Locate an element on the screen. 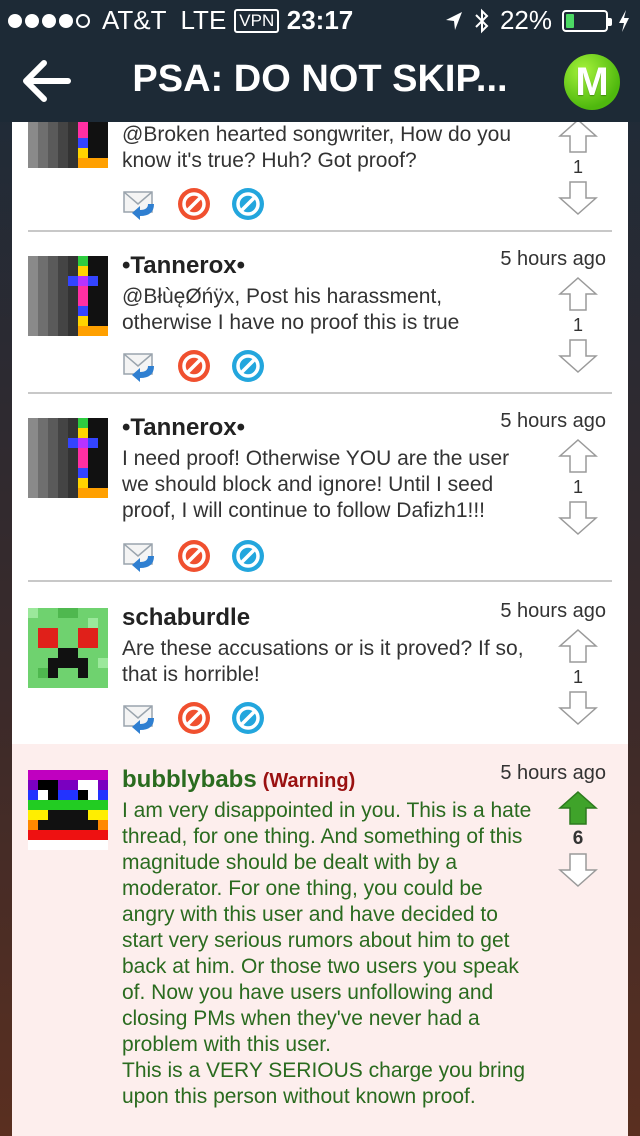 The width and height of the screenshot is (640, 1136). status-bar: AT&T LTE VPN 23:17 22% is located at coordinates (320, 20).